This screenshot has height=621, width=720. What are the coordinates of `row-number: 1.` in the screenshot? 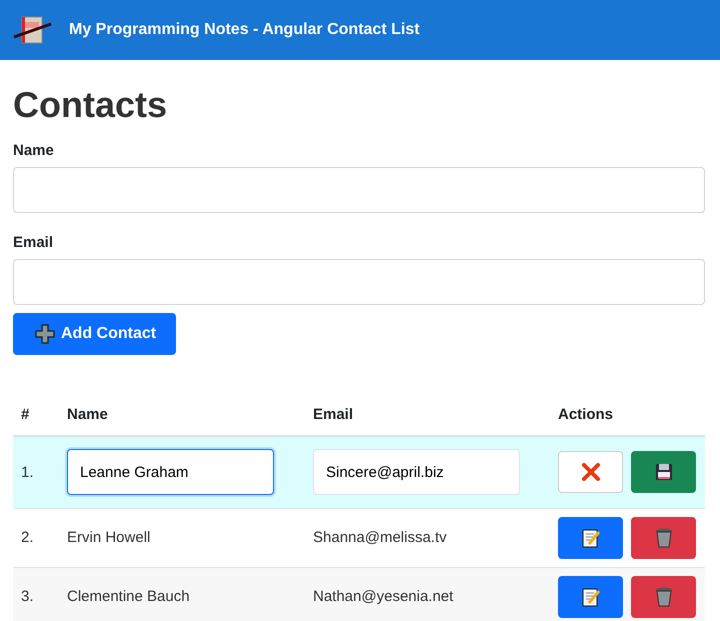 It's located at (27, 472).